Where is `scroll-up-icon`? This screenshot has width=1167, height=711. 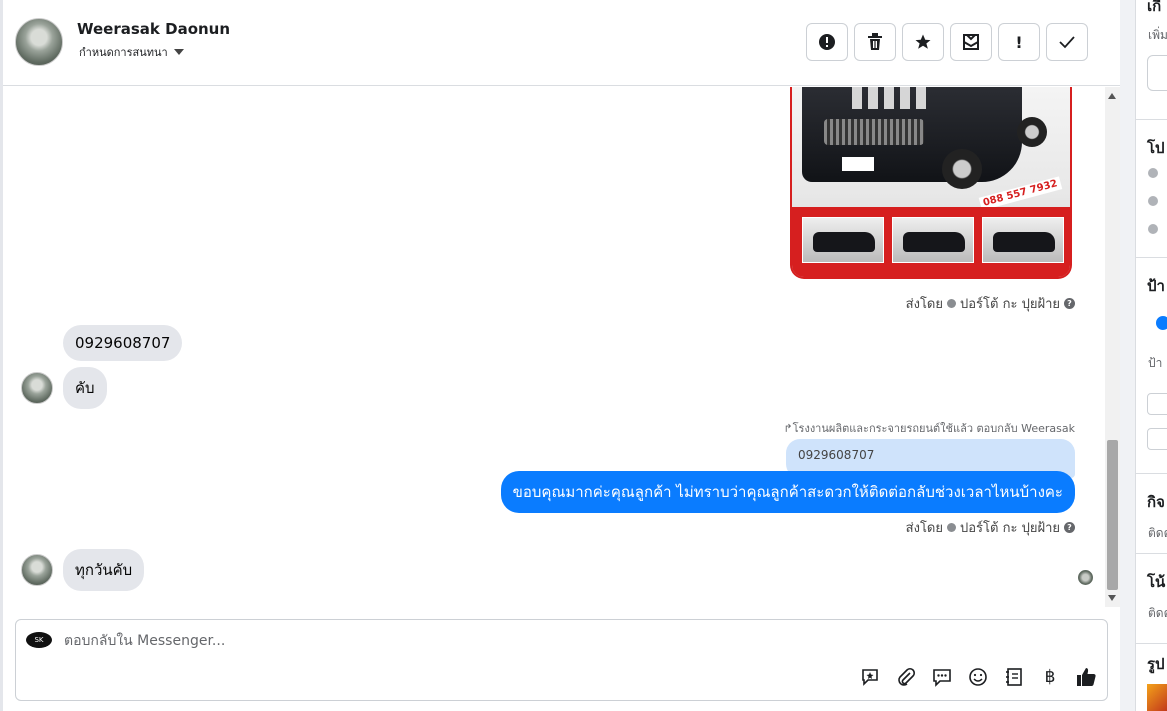 scroll-up-icon is located at coordinates (1112, 96).